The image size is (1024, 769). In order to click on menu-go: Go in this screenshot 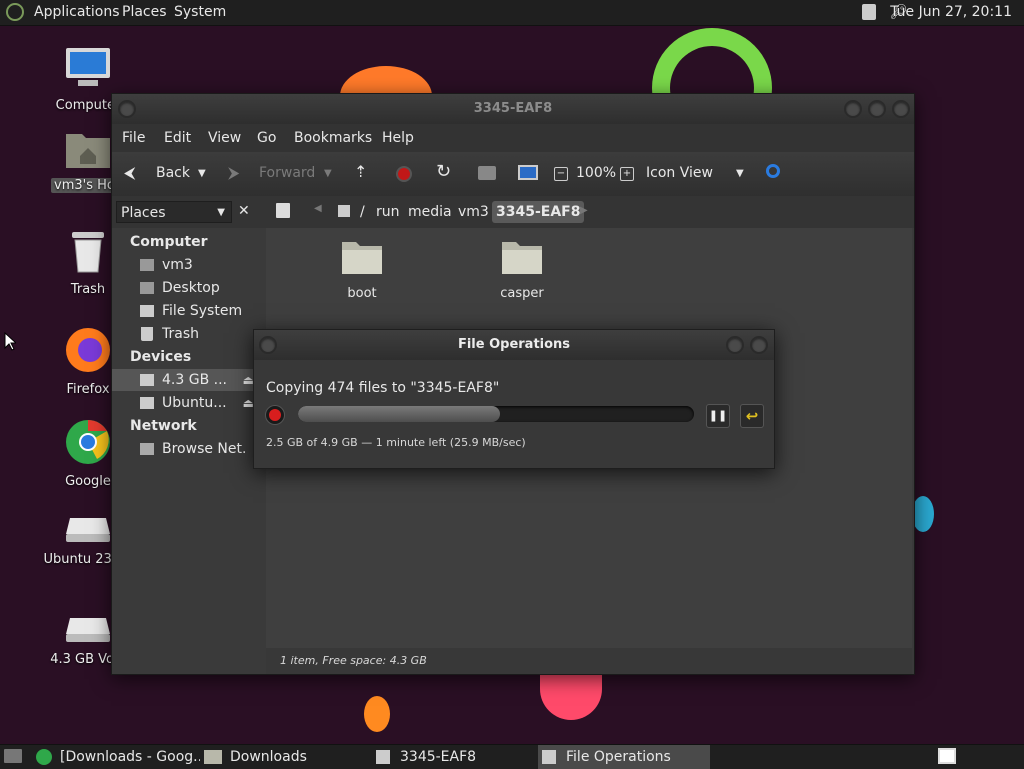, I will do `click(266, 138)`.